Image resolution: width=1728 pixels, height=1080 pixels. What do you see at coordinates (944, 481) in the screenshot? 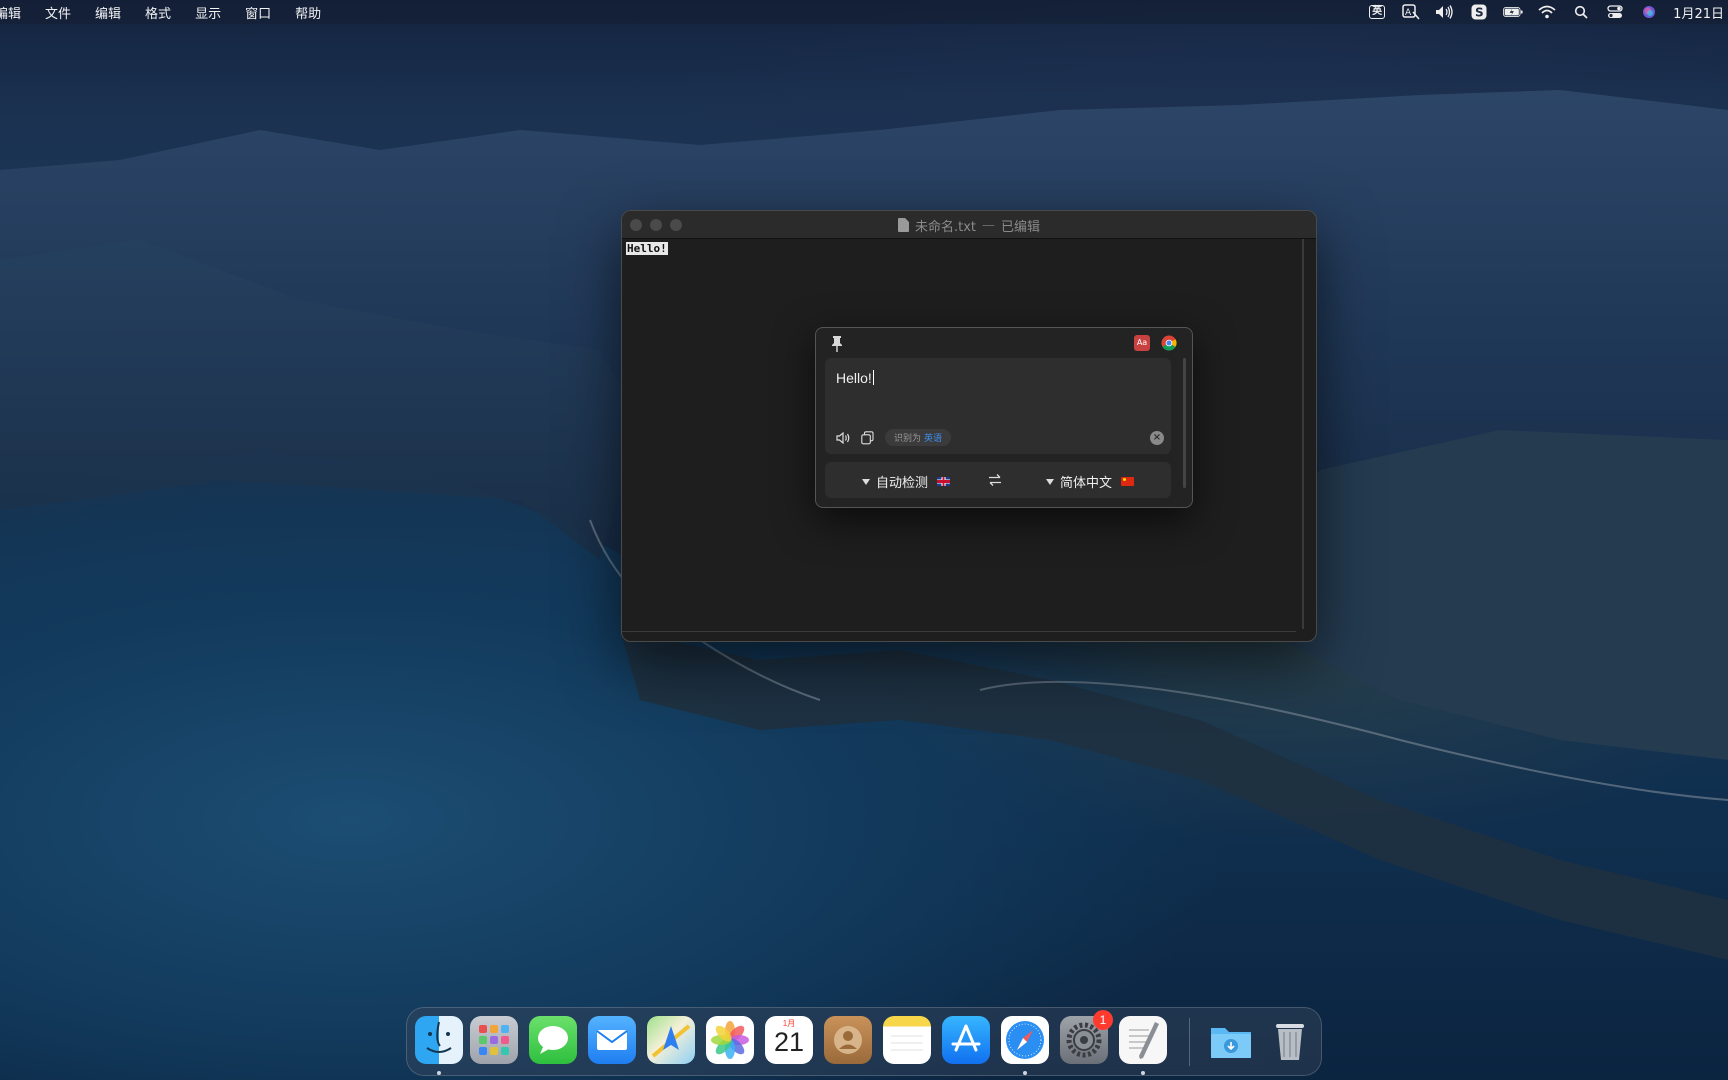
I see `uk-flag-icon` at bounding box center [944, 481].